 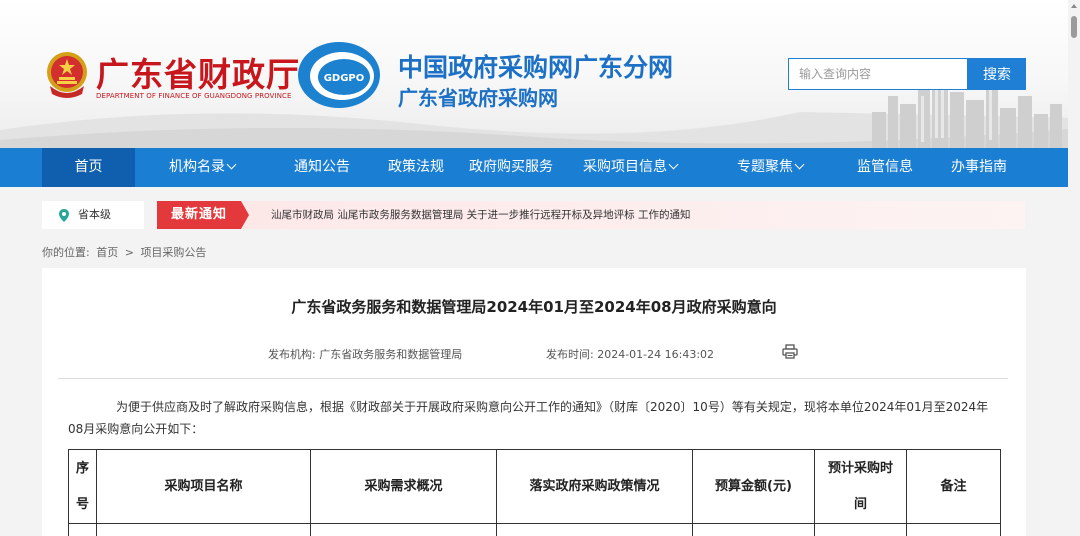 What do you see at coordinates (790, 351) in the screenshot?
I see `print-icon` at bounding box center [790, 351].